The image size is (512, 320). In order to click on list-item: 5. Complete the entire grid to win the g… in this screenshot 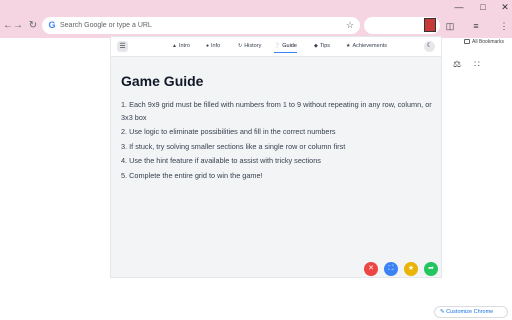, I will do `click(192, 175)`.